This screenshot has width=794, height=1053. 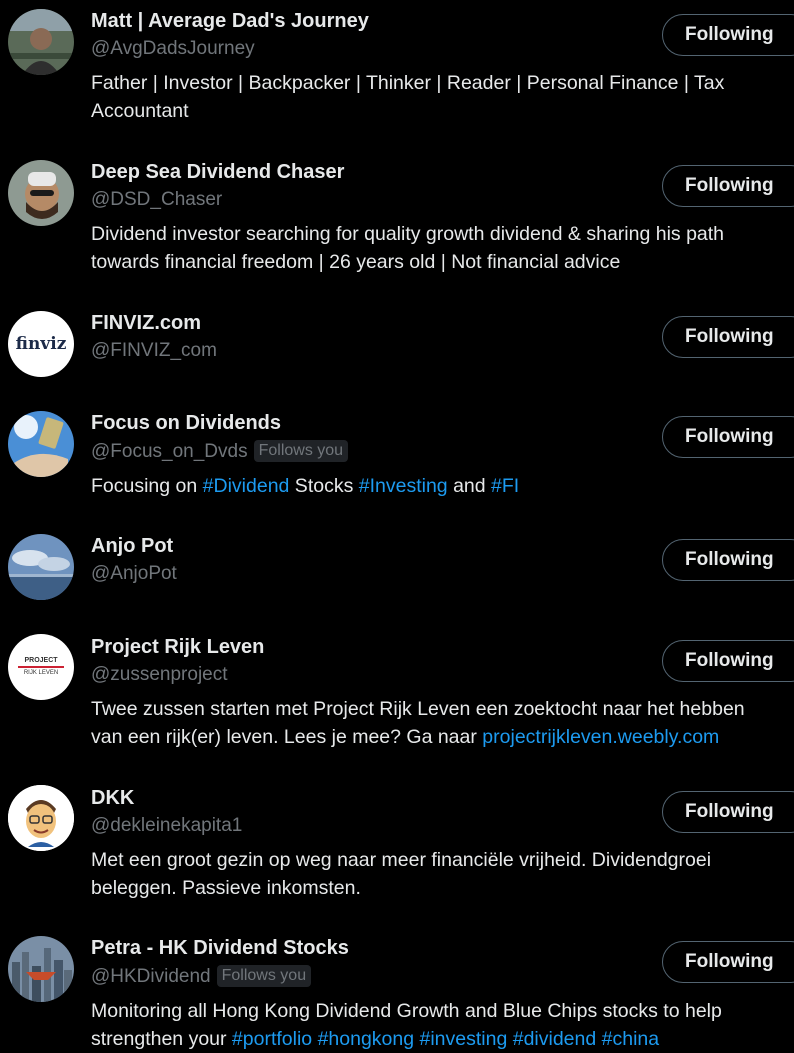 What do you see at coordinates (151, 976) in the screenshot?
I see `username-text: @HKDividend` at bounding box center [151, 976].